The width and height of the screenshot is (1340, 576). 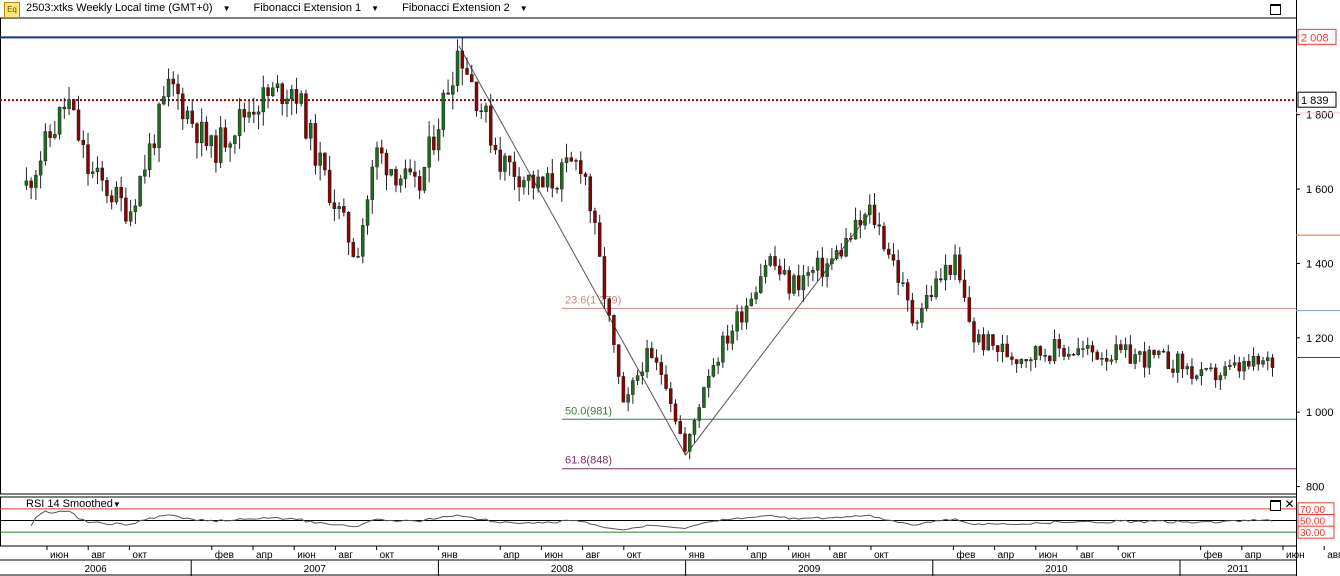 What do you see at coordinates (1315, 101) in the screenshot?
I see `price-label: 1 839` at bounding box center [1315, 101].